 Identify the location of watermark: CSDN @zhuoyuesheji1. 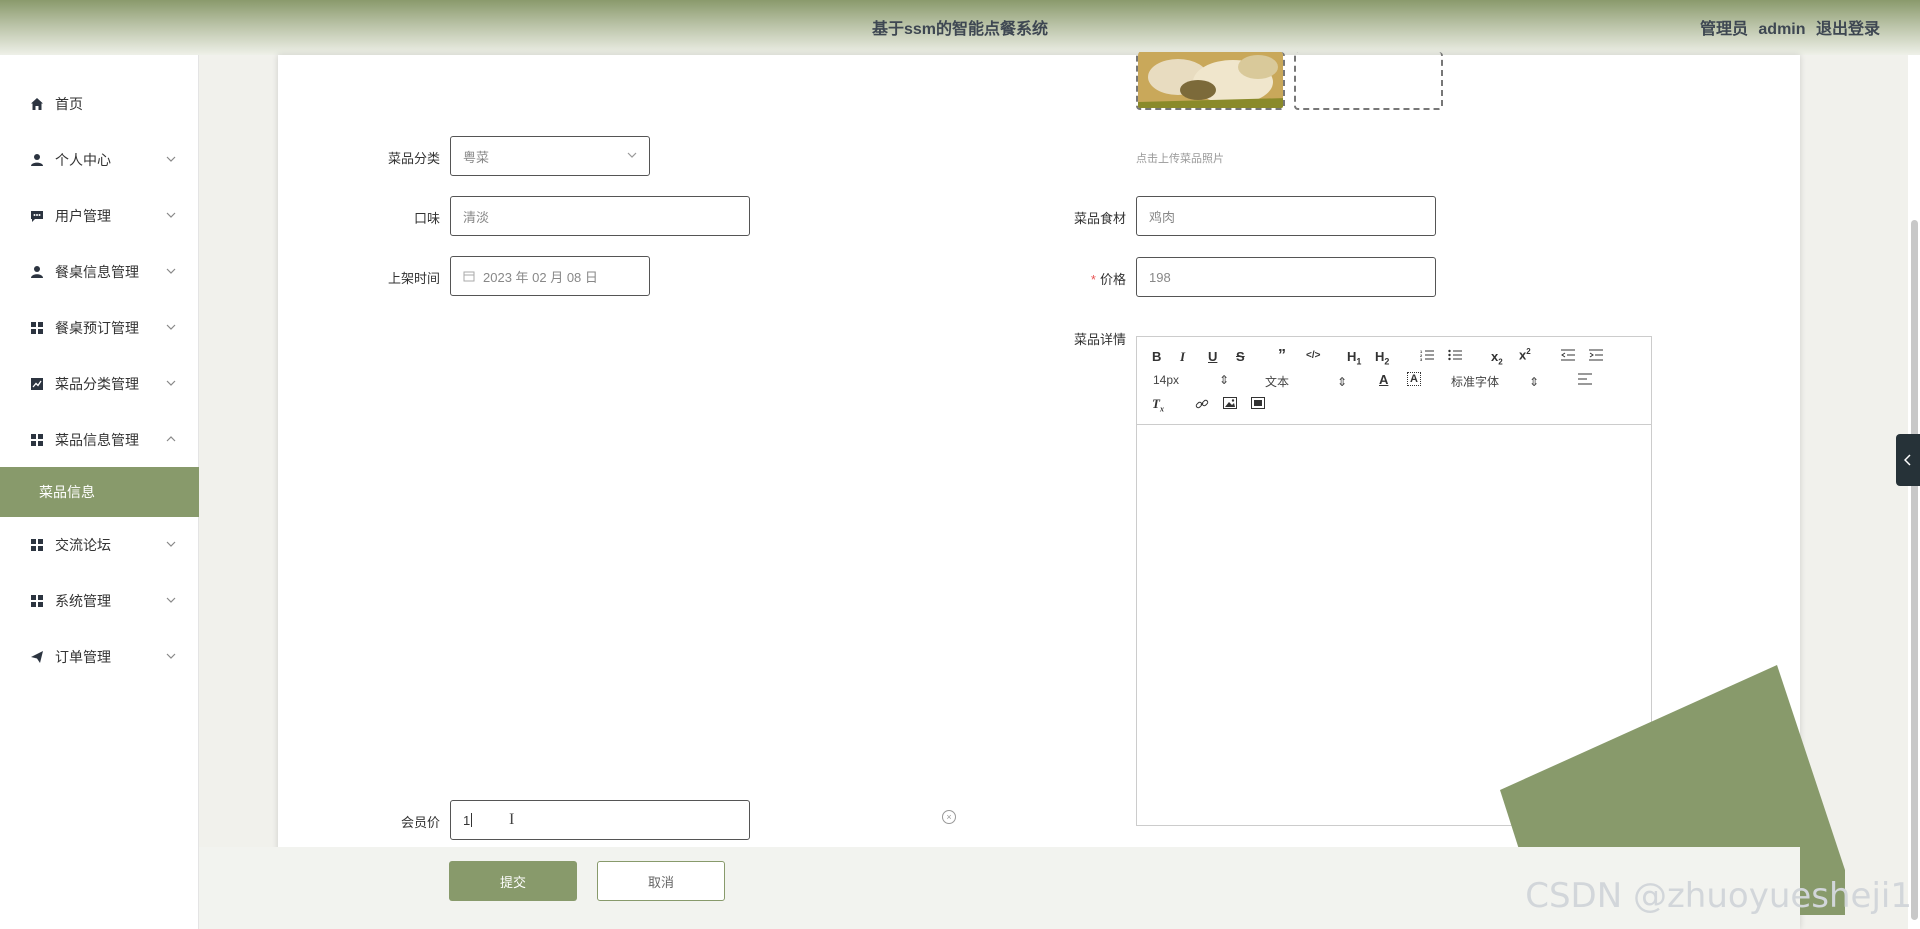
(1718, 896).